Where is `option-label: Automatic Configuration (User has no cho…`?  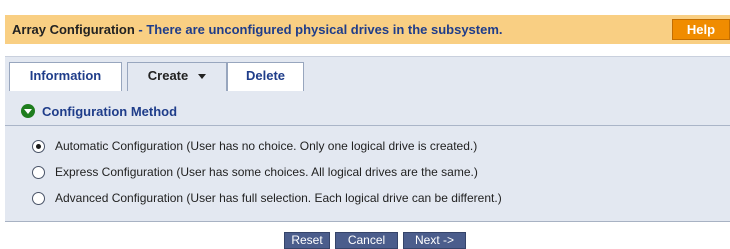
option-label: Automatic Configuration (User has no cho… is located at coordinates (266, 146).